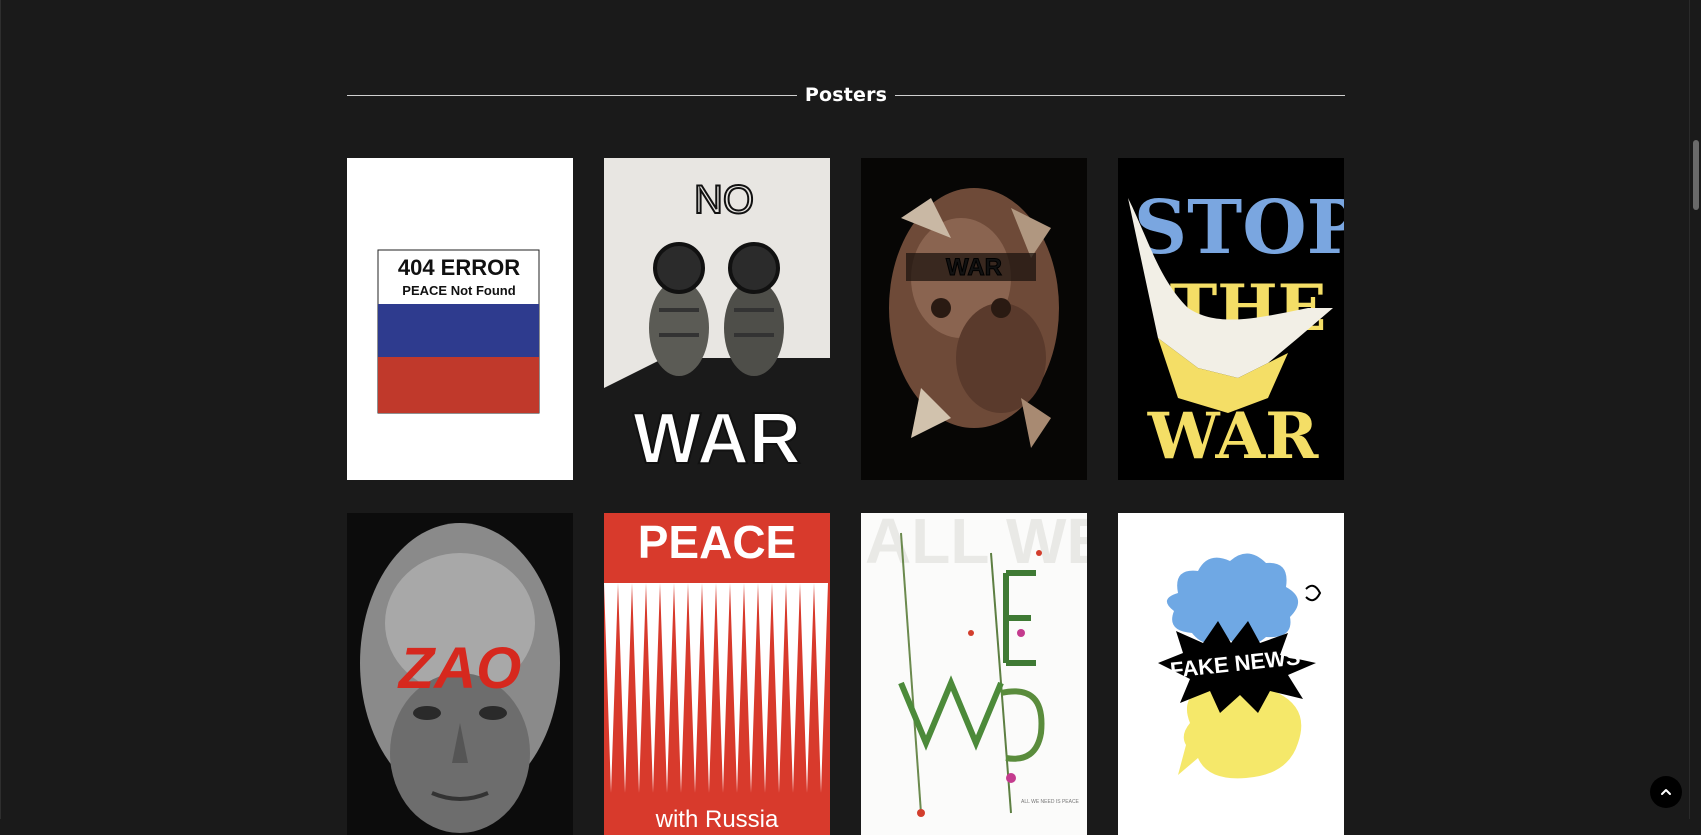 The image size is (1701, 835). I want to click on poster-no-war-image: NO WAR, so click(717, 319).